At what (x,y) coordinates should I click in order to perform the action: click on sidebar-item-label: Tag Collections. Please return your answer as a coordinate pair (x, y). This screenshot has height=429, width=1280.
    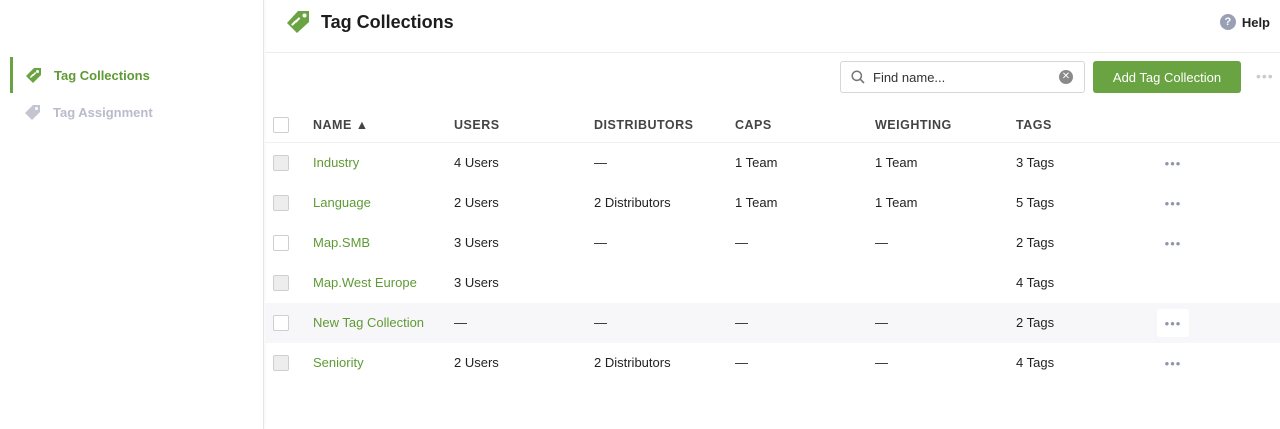
    Looking at the image, I should click on (102, 75).